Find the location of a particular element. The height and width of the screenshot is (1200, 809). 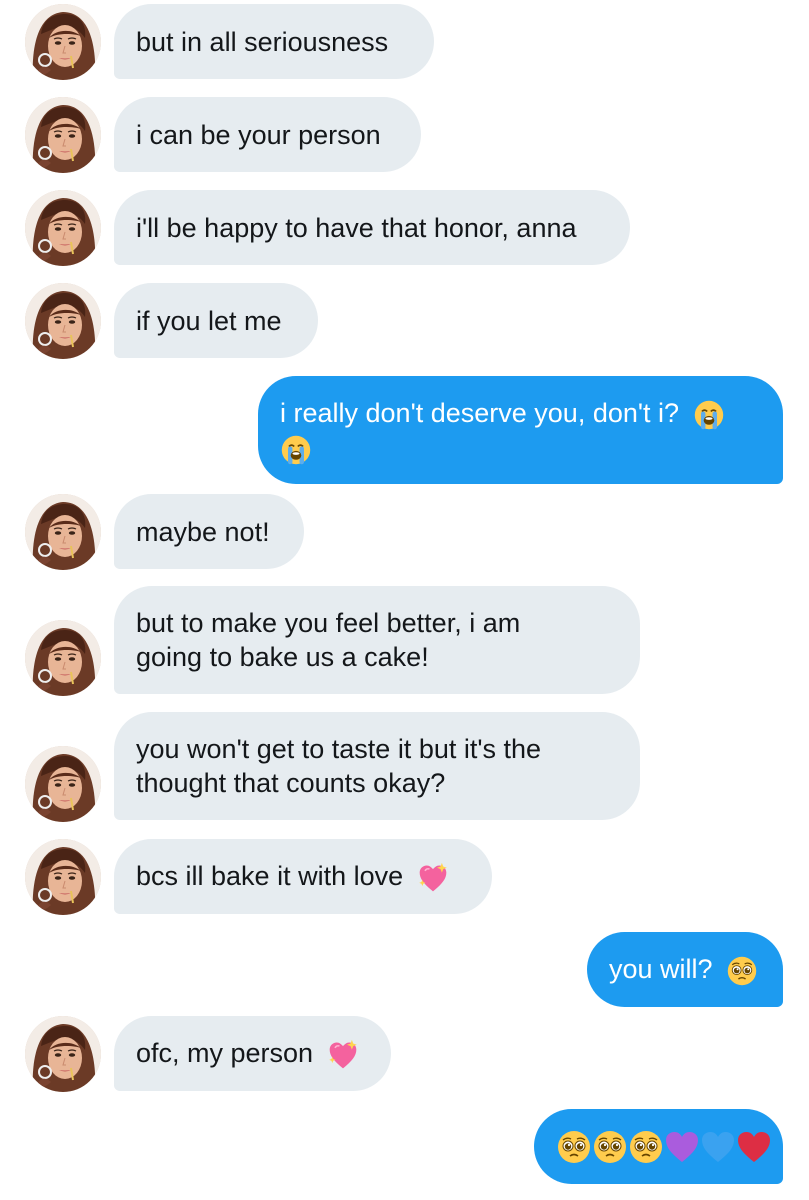

incoming-message-bubble: bcs ill bake it with love is located at coordinates (303, 876).